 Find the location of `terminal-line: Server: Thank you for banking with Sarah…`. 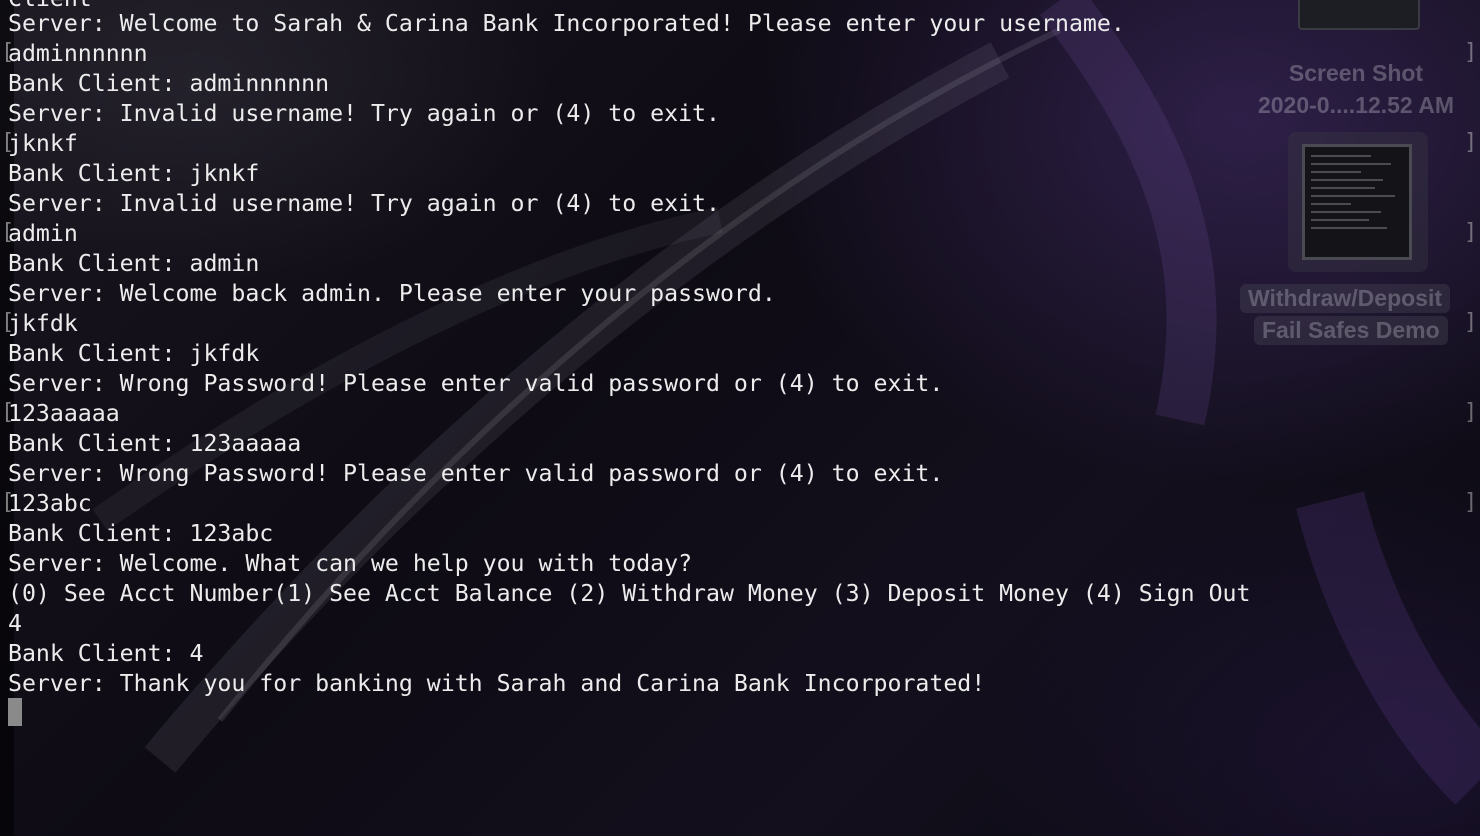

terminal-line: Server: Thank you for banking with Sarah… is located at coordinates (497, 683).